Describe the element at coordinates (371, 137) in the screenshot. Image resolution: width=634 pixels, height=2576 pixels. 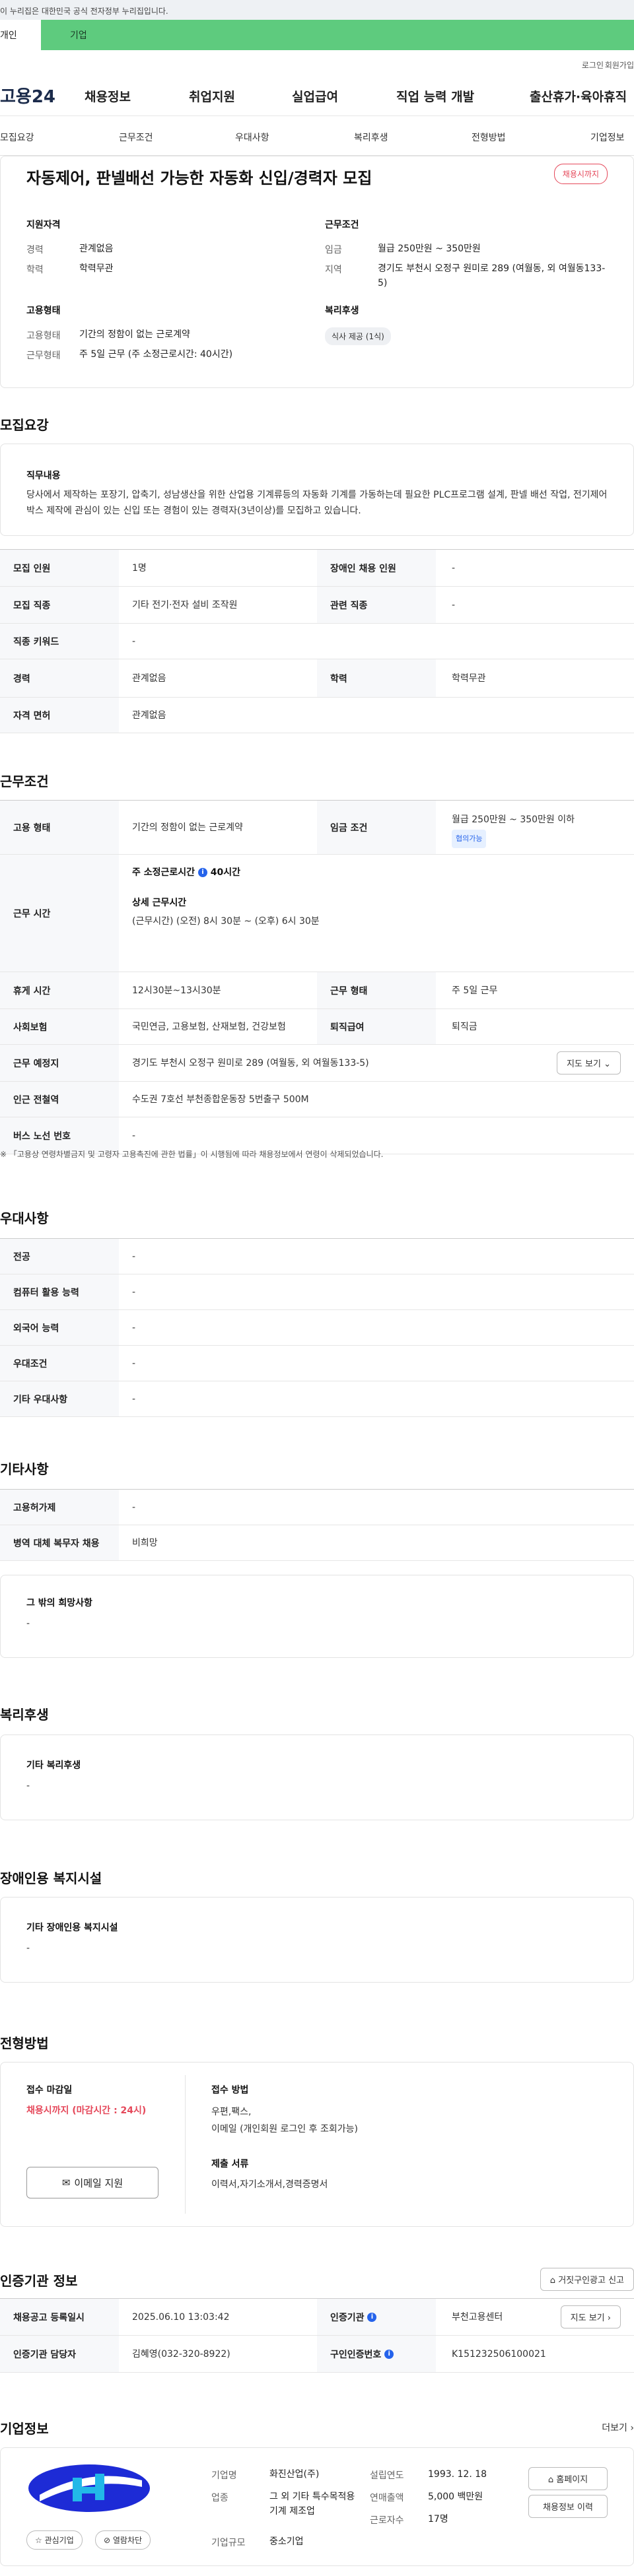
I see `subnav-welfare: 복리후생` at that location.